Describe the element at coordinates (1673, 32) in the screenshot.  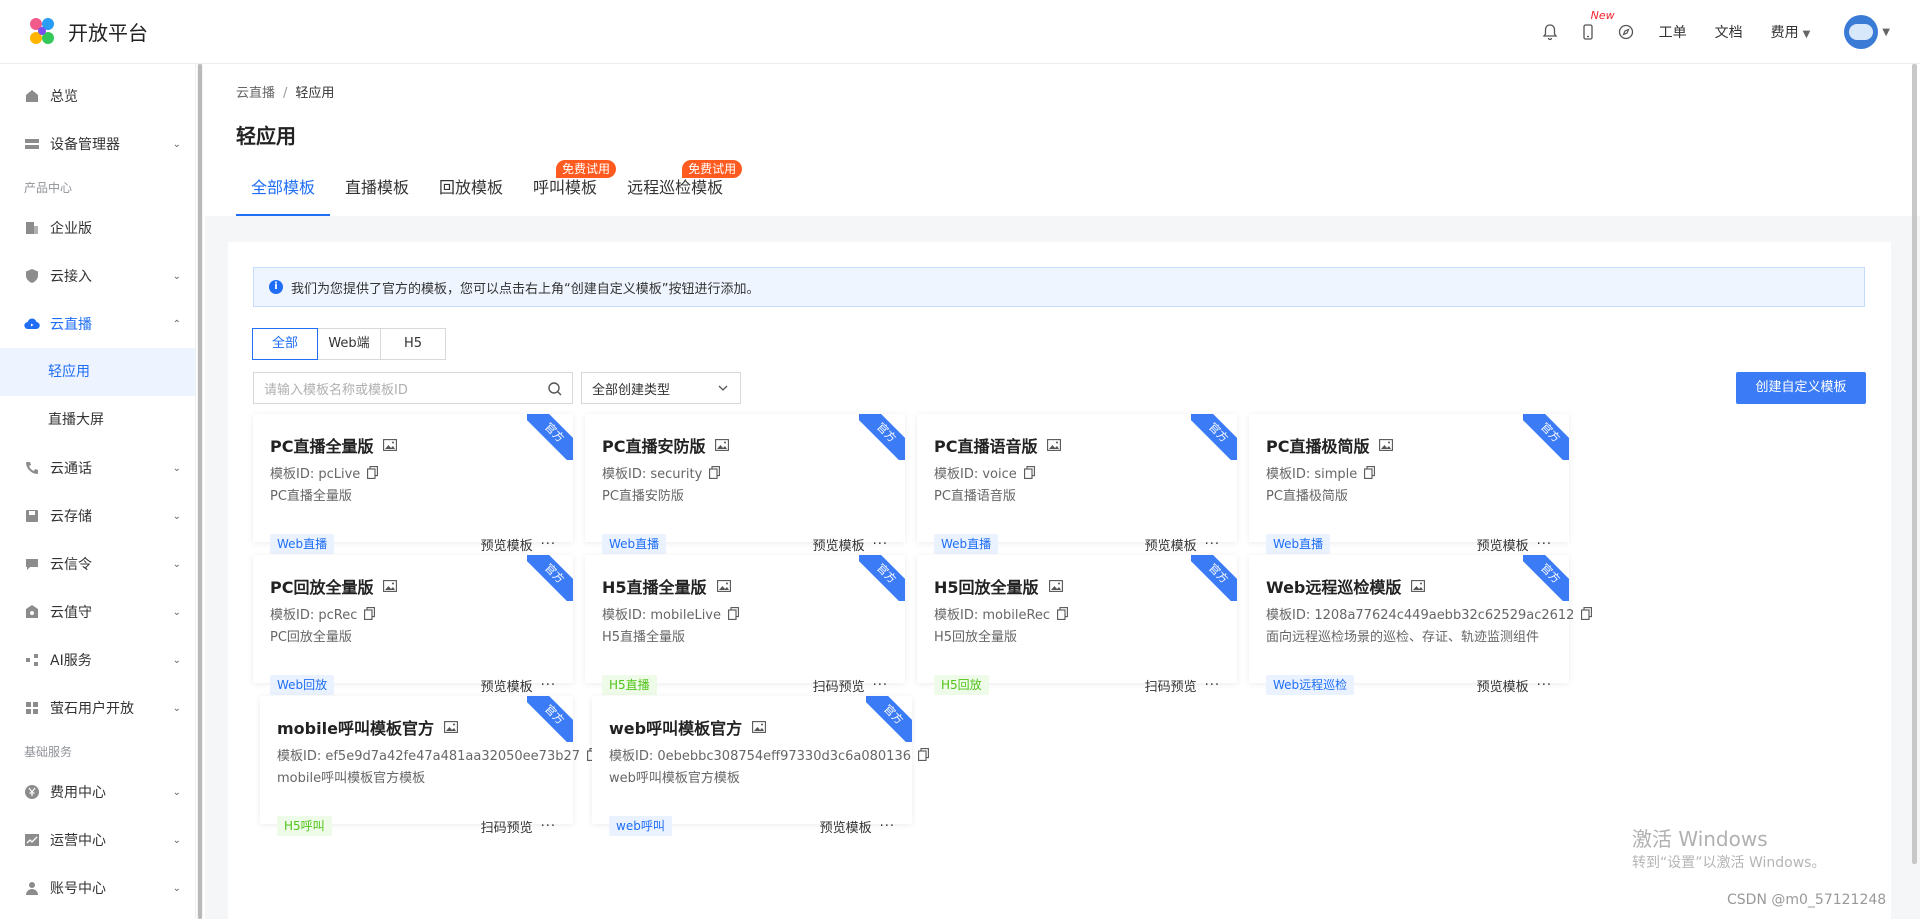
I see `ticket-link: 工单` at that location.